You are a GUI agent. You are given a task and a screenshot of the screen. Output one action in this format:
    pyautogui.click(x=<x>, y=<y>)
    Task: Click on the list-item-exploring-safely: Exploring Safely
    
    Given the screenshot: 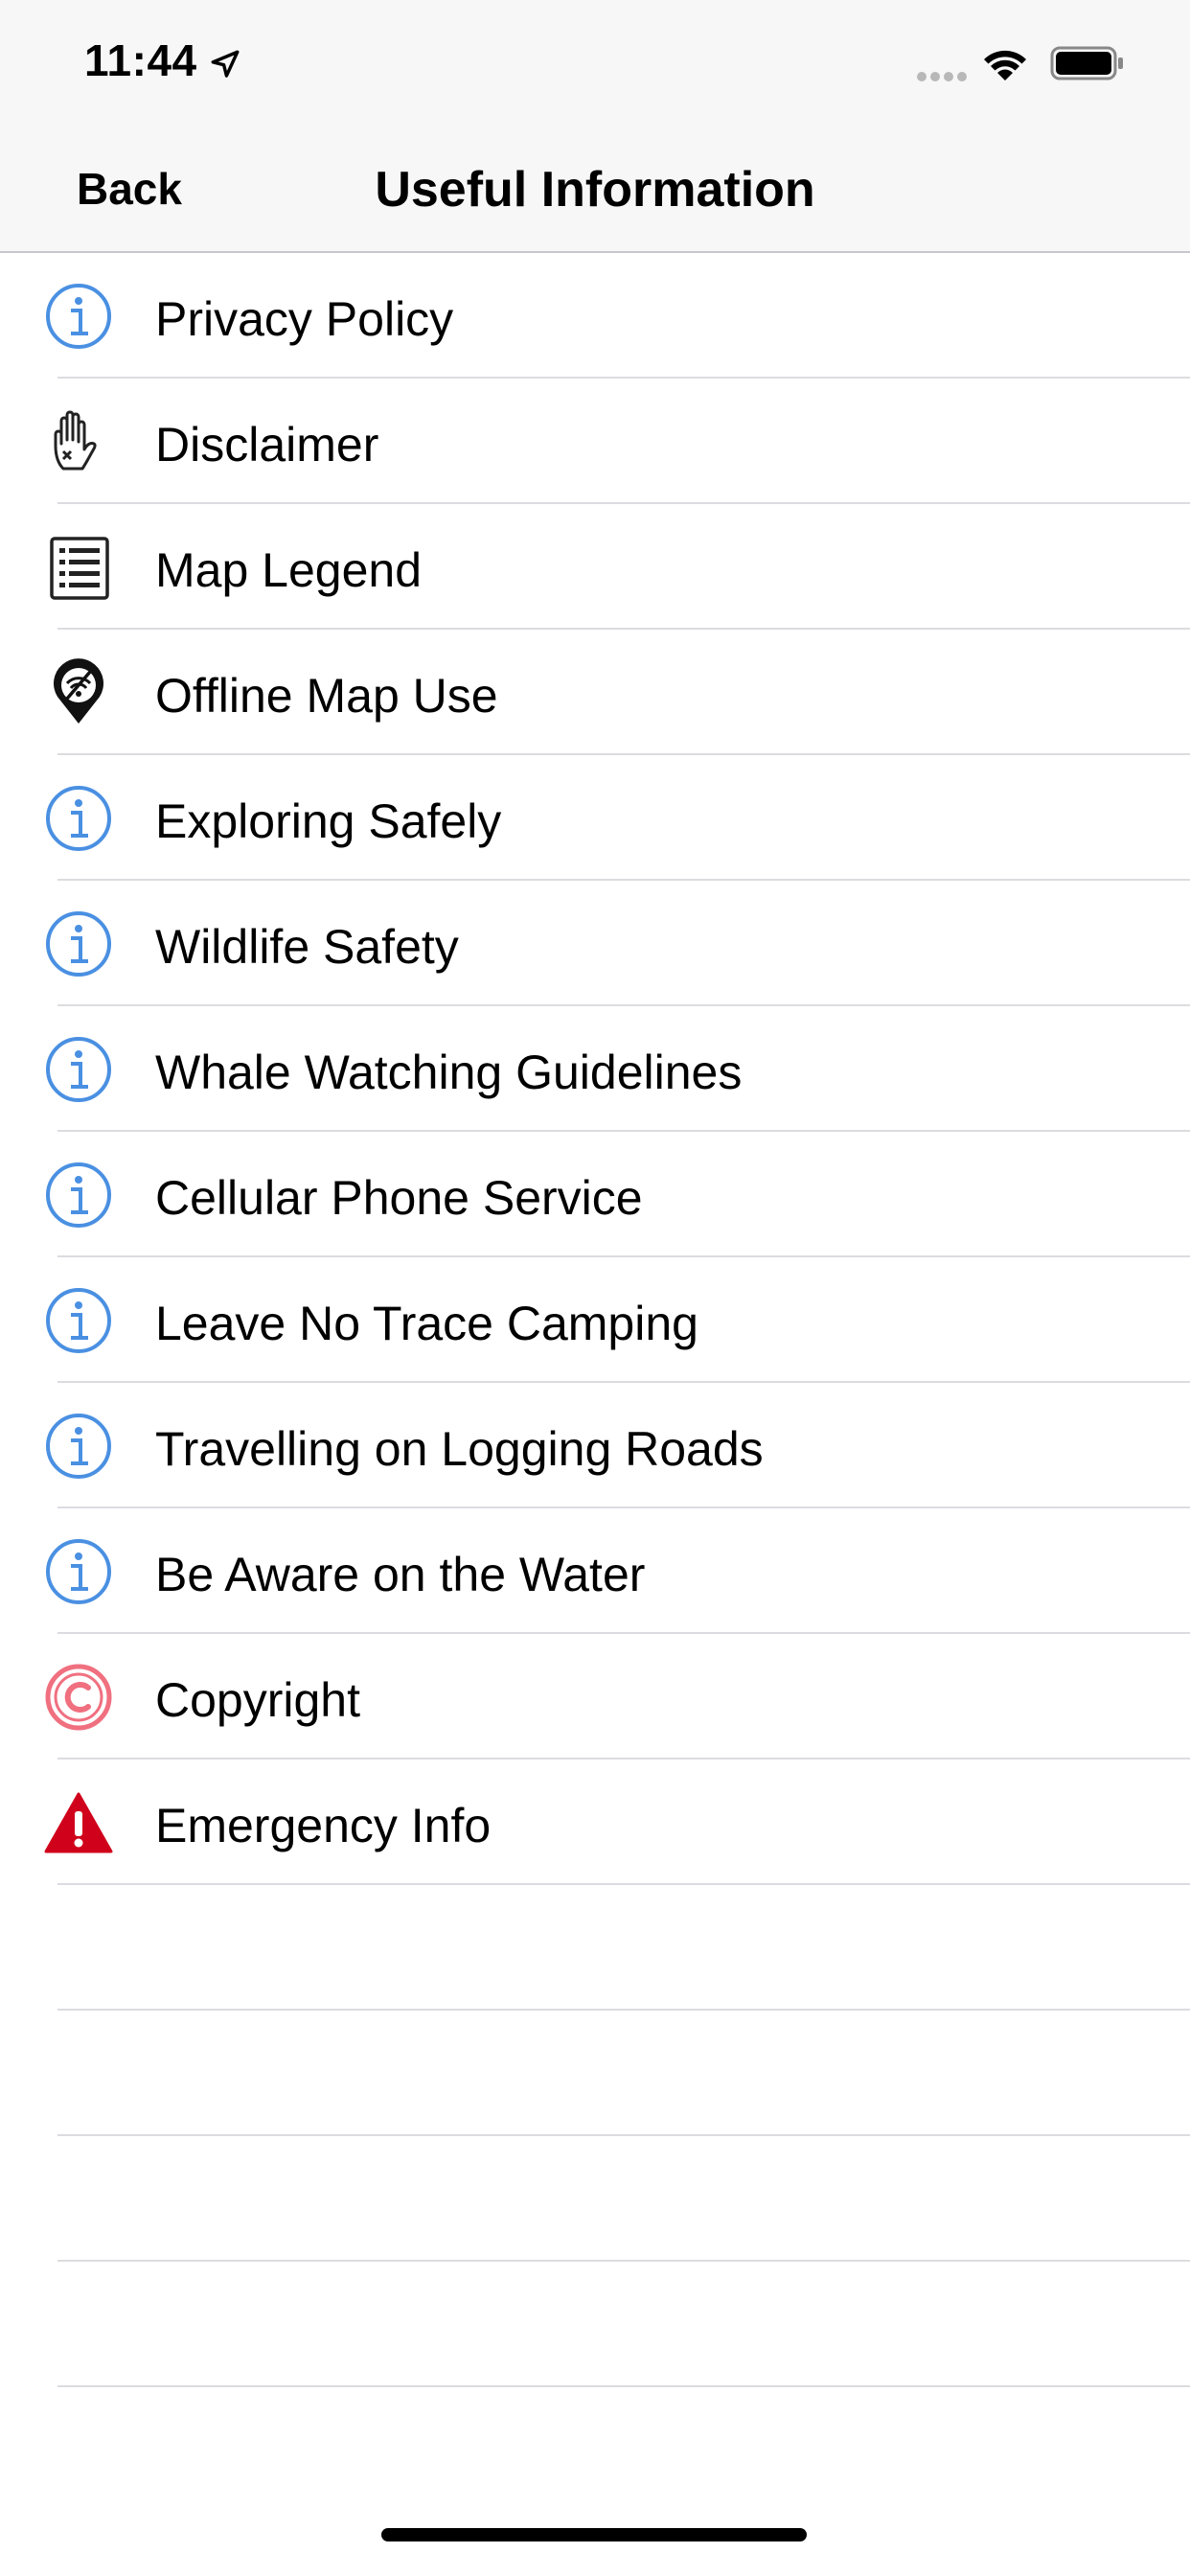 What is the action you would take?
    pyautogui.click(x=595, y=818)
    